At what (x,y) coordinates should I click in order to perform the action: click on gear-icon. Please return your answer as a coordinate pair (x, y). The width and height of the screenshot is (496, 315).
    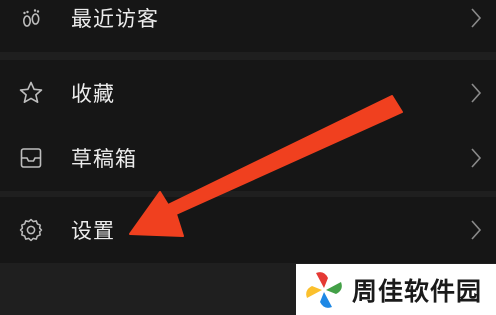
    Looking at the image, I should click on (31, 230).